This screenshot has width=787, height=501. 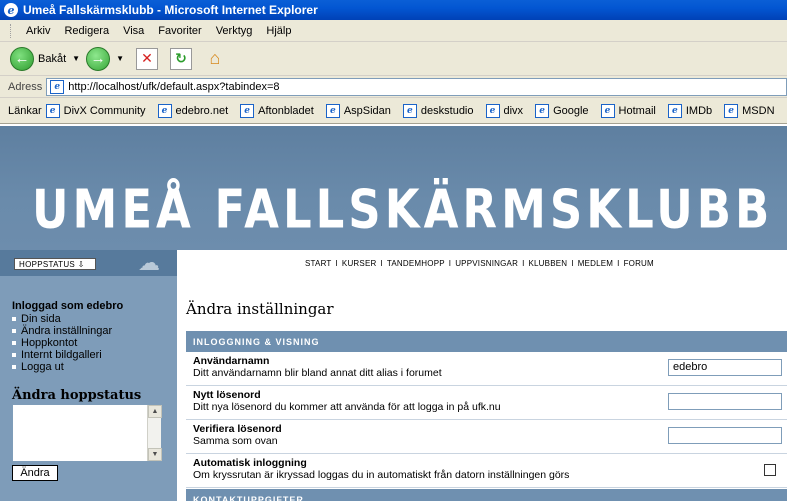 What do you see at coordinates (86, 31) in the screenshot?
I see `menu-redigera: Redigera` at bounding box center [86, 31].